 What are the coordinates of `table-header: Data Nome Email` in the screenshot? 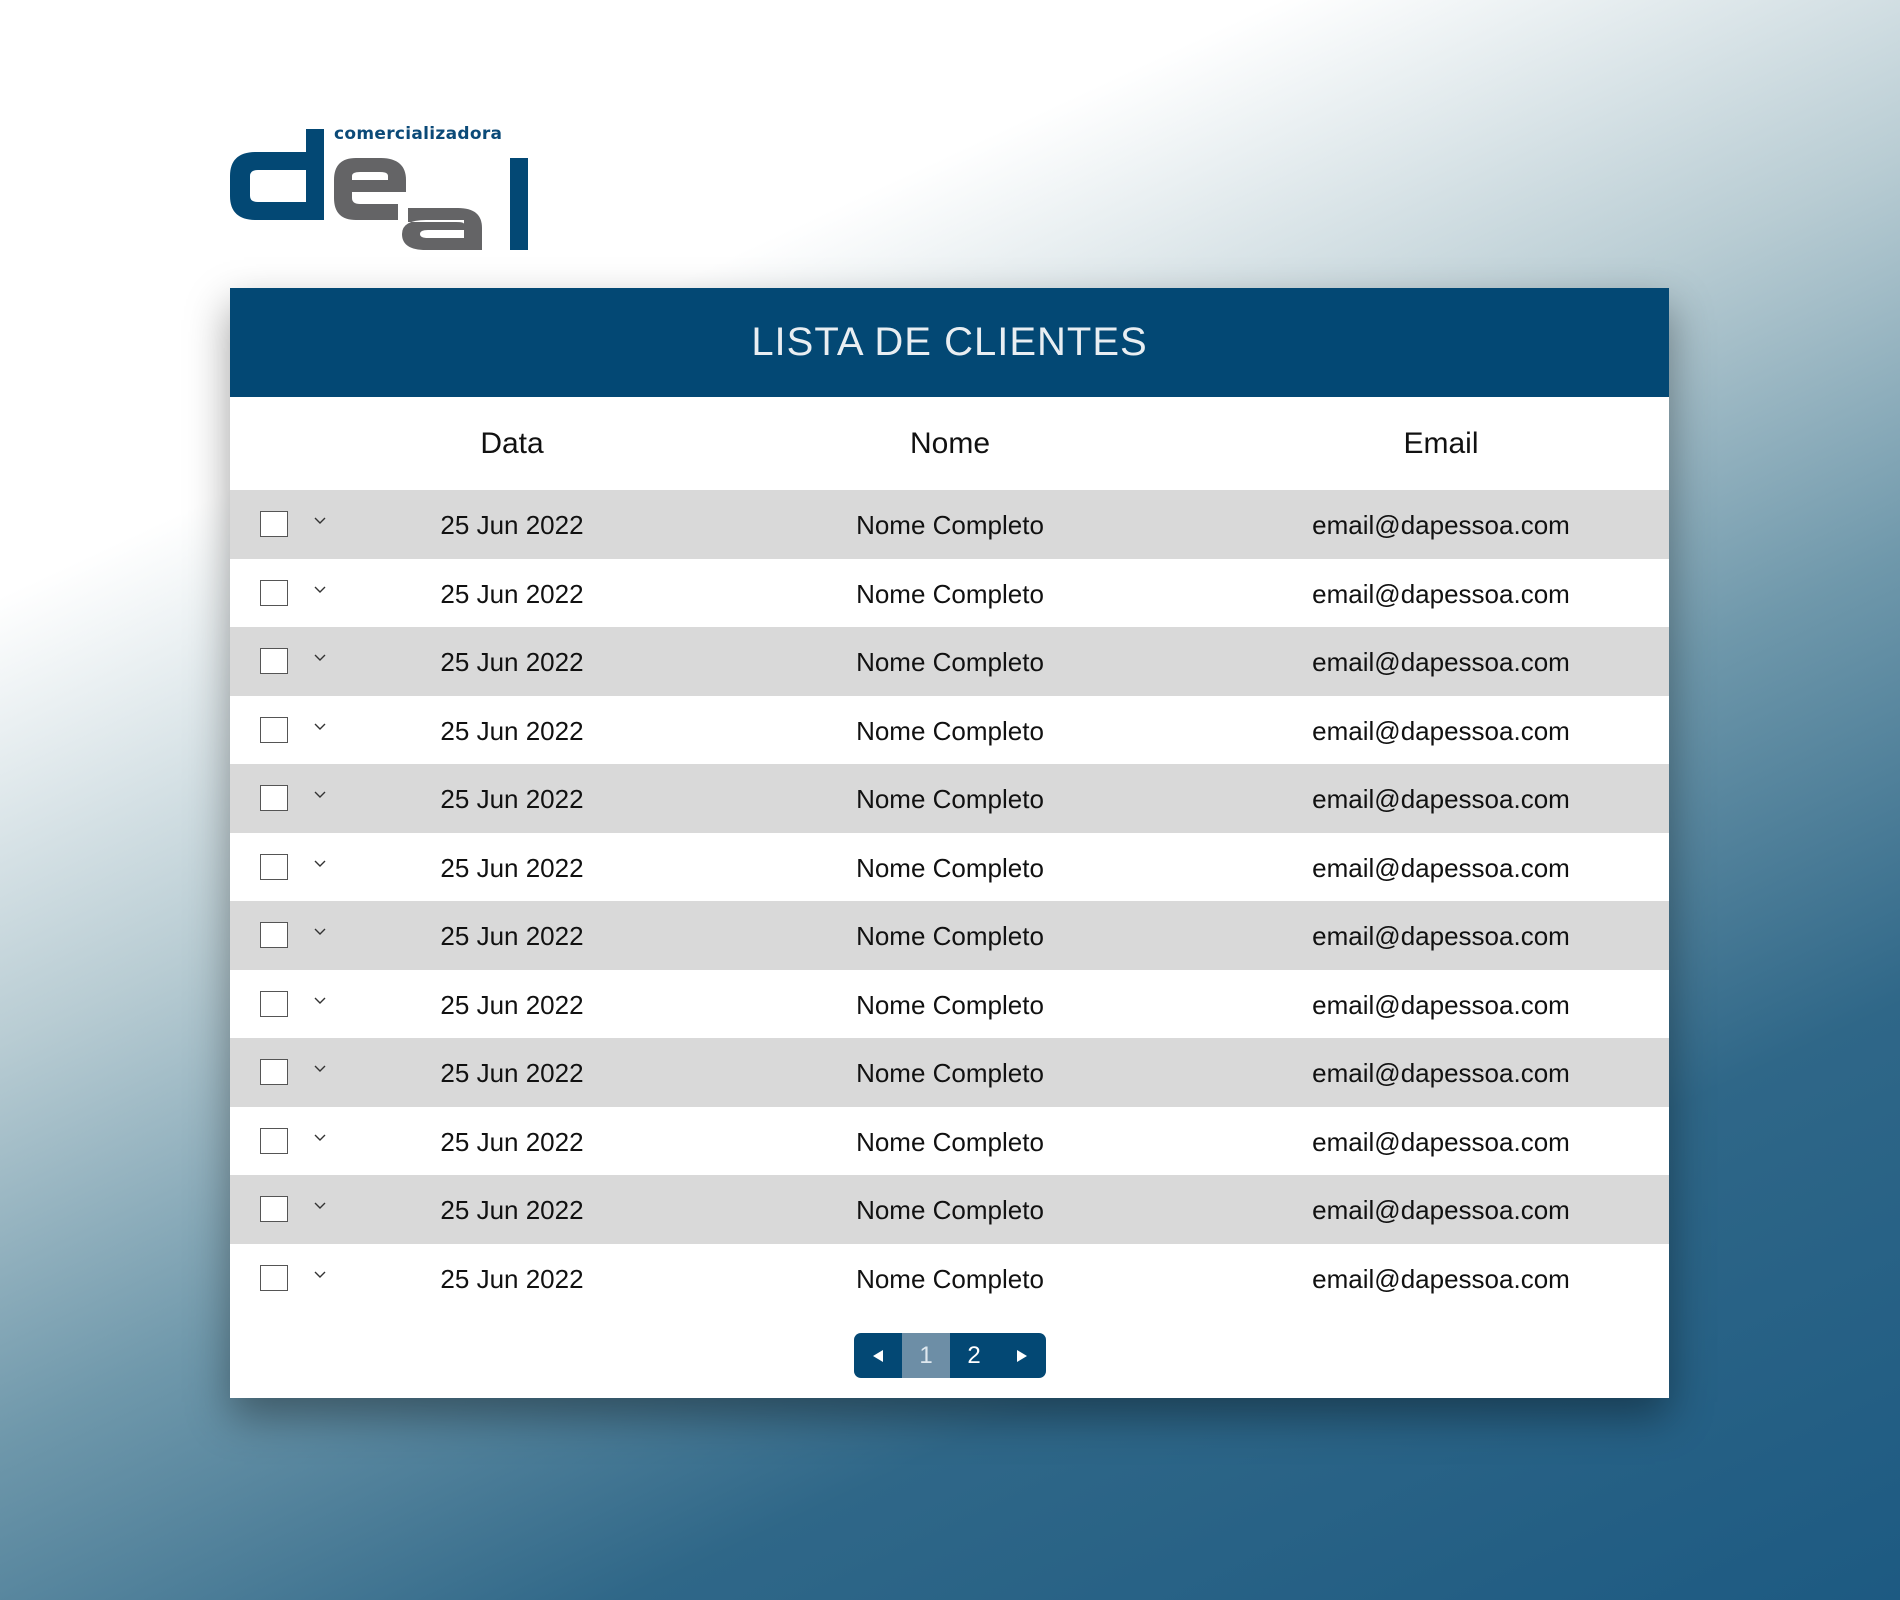 It's located at (949, 443).